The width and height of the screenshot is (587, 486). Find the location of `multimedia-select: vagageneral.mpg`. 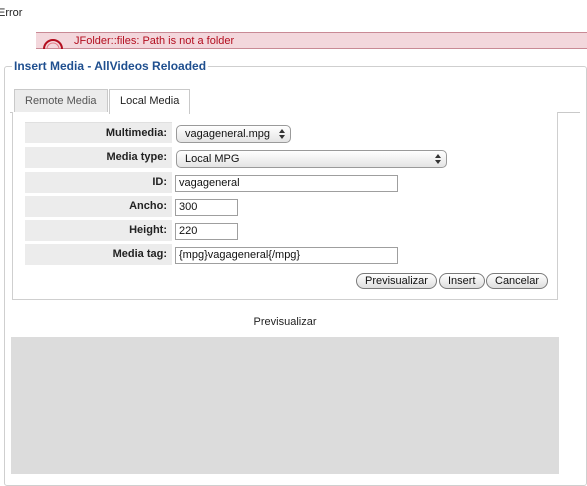

multimedia-select: vagageneral.mpg is located at coordinates (233, 134).